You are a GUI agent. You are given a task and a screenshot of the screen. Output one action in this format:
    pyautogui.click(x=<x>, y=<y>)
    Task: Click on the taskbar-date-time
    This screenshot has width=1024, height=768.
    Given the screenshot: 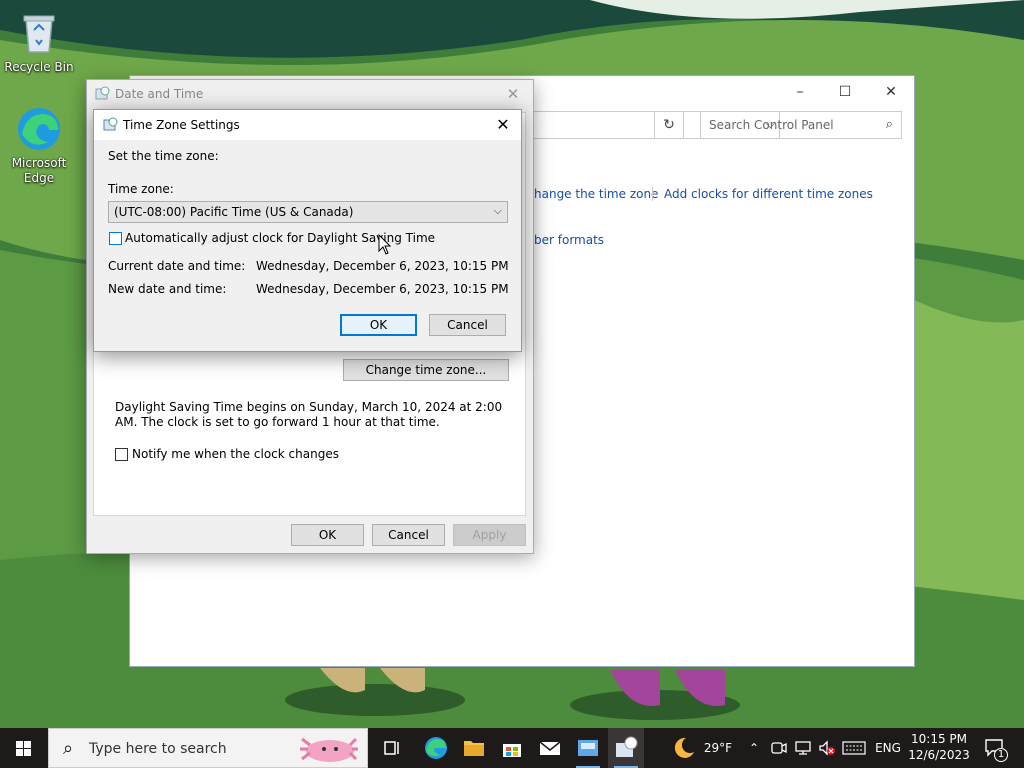 What is the action you would take?
    pyautogui.click(x=626, y=748)
    